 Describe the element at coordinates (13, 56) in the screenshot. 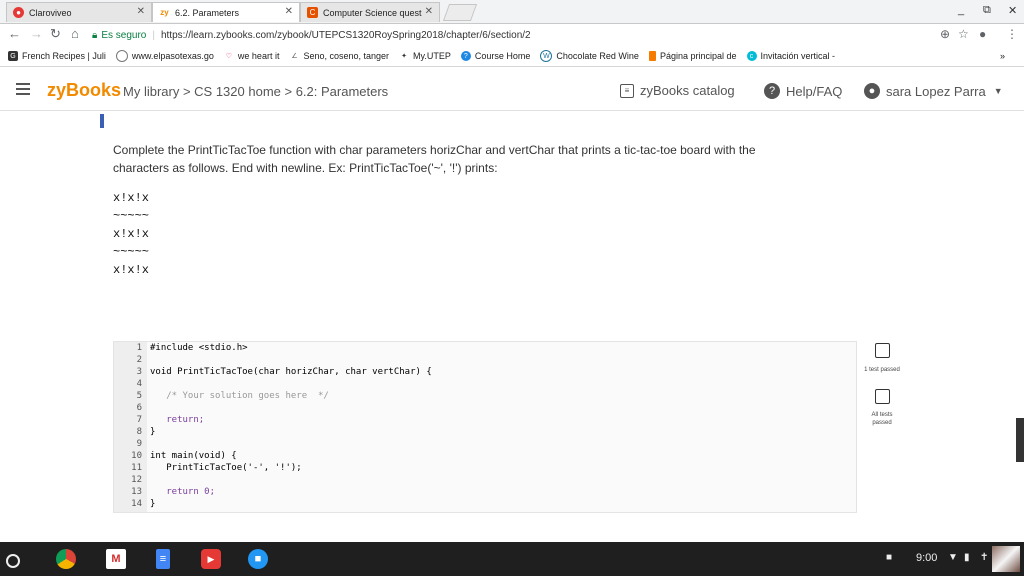

I see `book-icon: G` at that location.